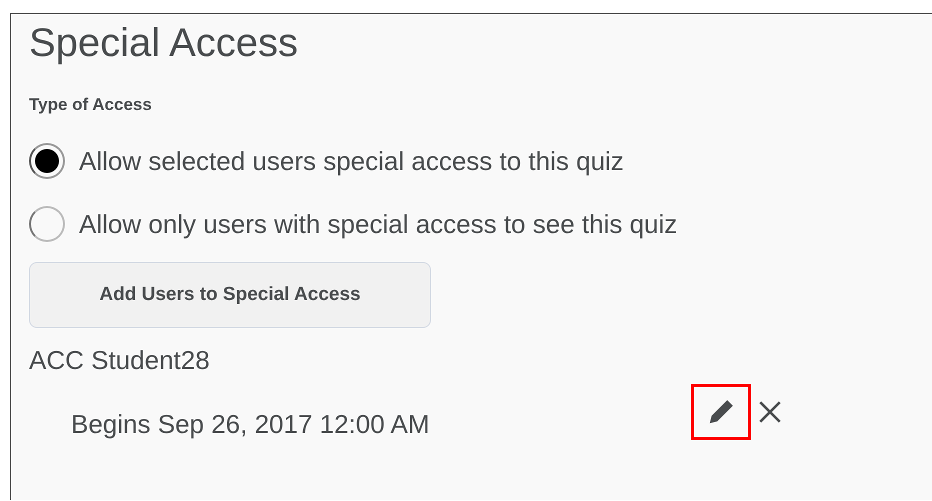  Describe the element at coordinates (230, 295) in the screenshot. I see `add-users-button: Add Users to Special Access` at that location.